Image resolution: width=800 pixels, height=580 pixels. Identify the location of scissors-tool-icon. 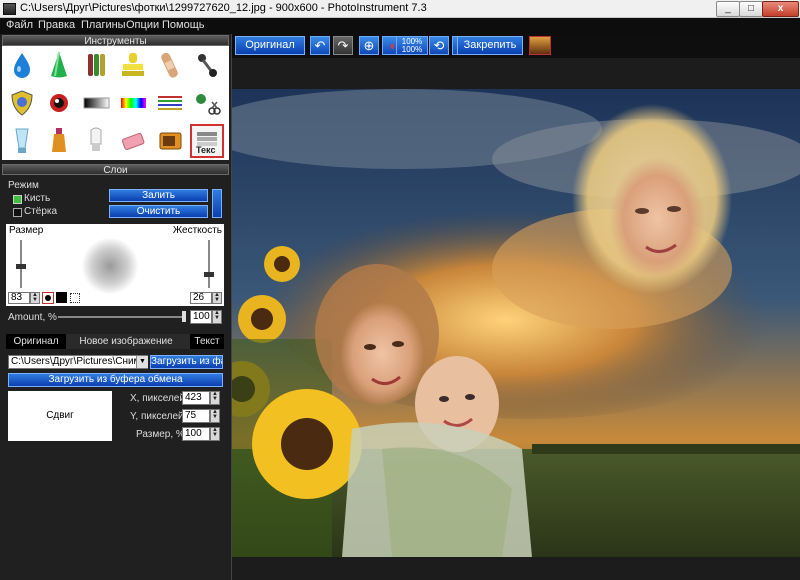
(207, 103).